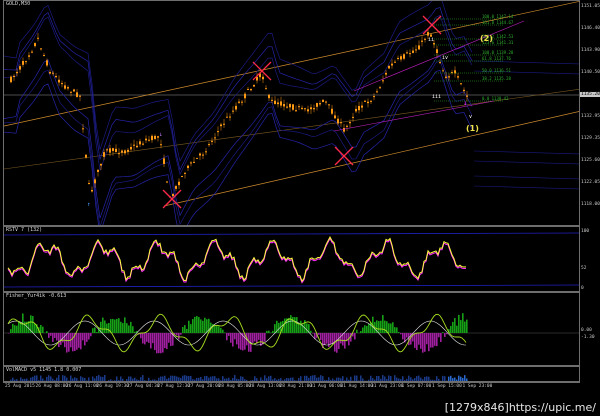 The width and height of the screenshot is (600, 416). I want to click on price-tick: 1122.05, so click(590, 182).